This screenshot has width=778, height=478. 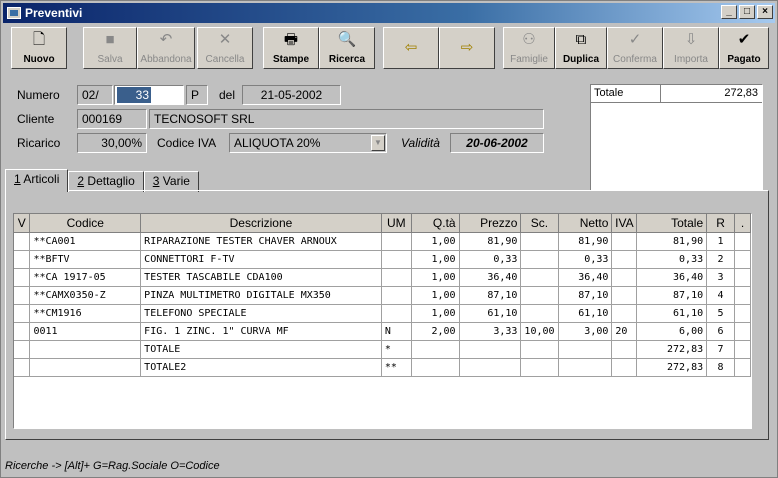 I want to click on salva-button: ■ Salva, so click(x=110, y=48).